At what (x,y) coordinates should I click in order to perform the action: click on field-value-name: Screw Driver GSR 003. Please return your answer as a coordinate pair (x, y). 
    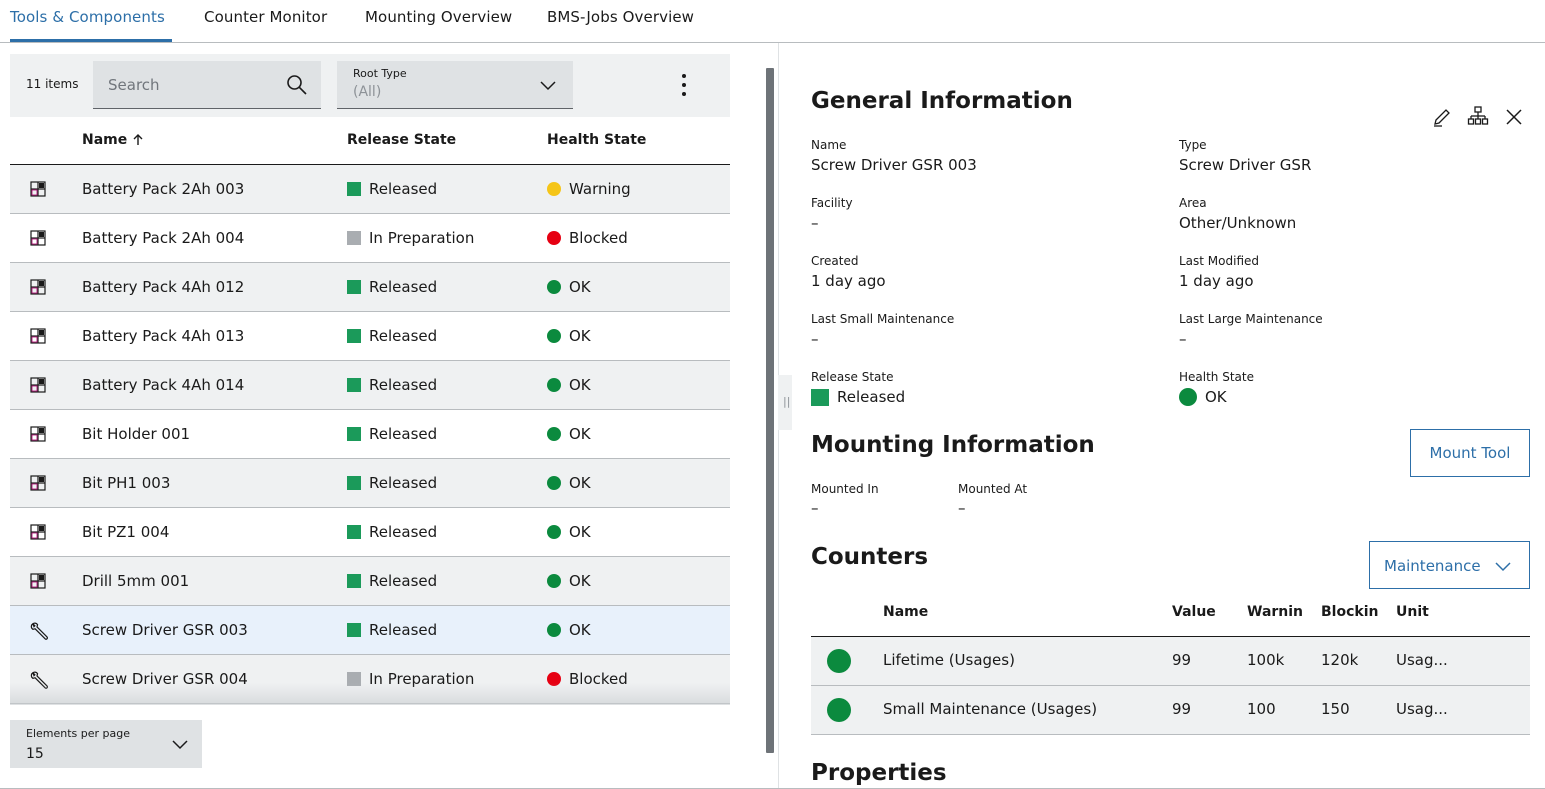
    Looking at the image, I should click on (894, 165).